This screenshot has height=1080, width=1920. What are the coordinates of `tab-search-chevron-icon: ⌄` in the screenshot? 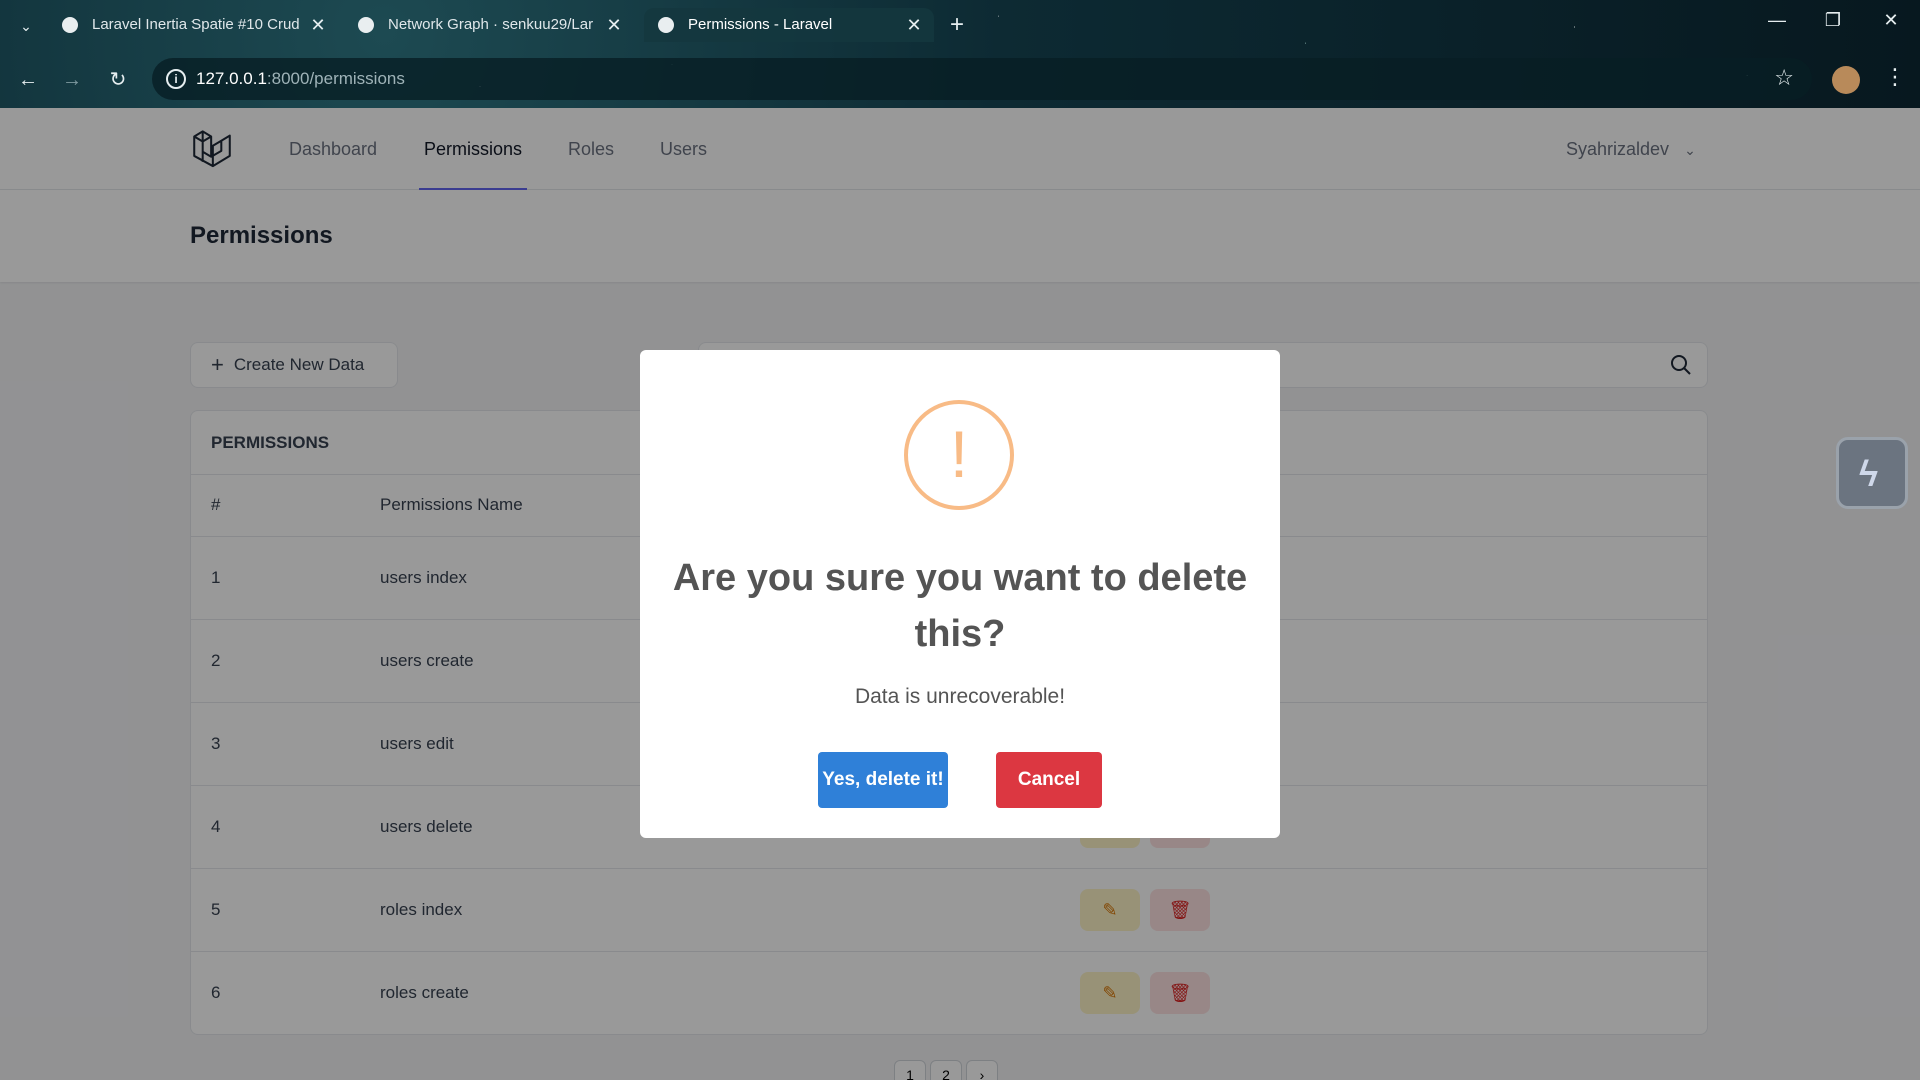 It's located at (26, 26).